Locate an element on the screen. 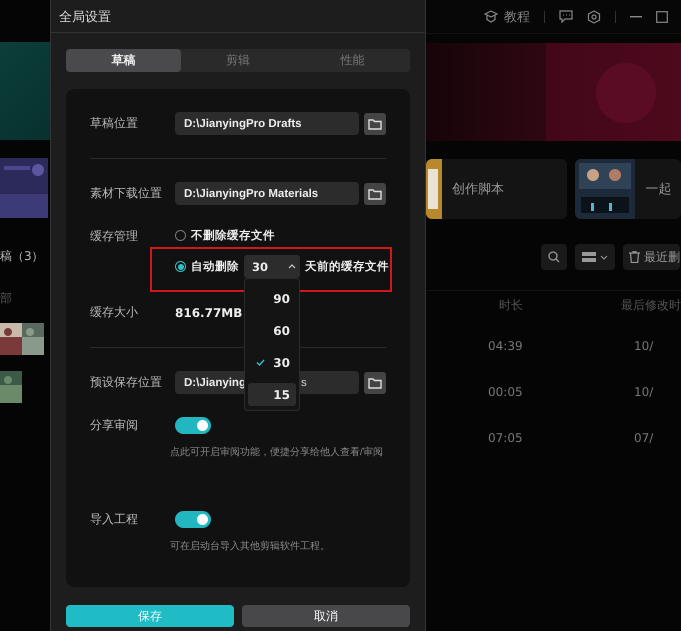  card-title: 一起 is located at coordinates (658, 189).